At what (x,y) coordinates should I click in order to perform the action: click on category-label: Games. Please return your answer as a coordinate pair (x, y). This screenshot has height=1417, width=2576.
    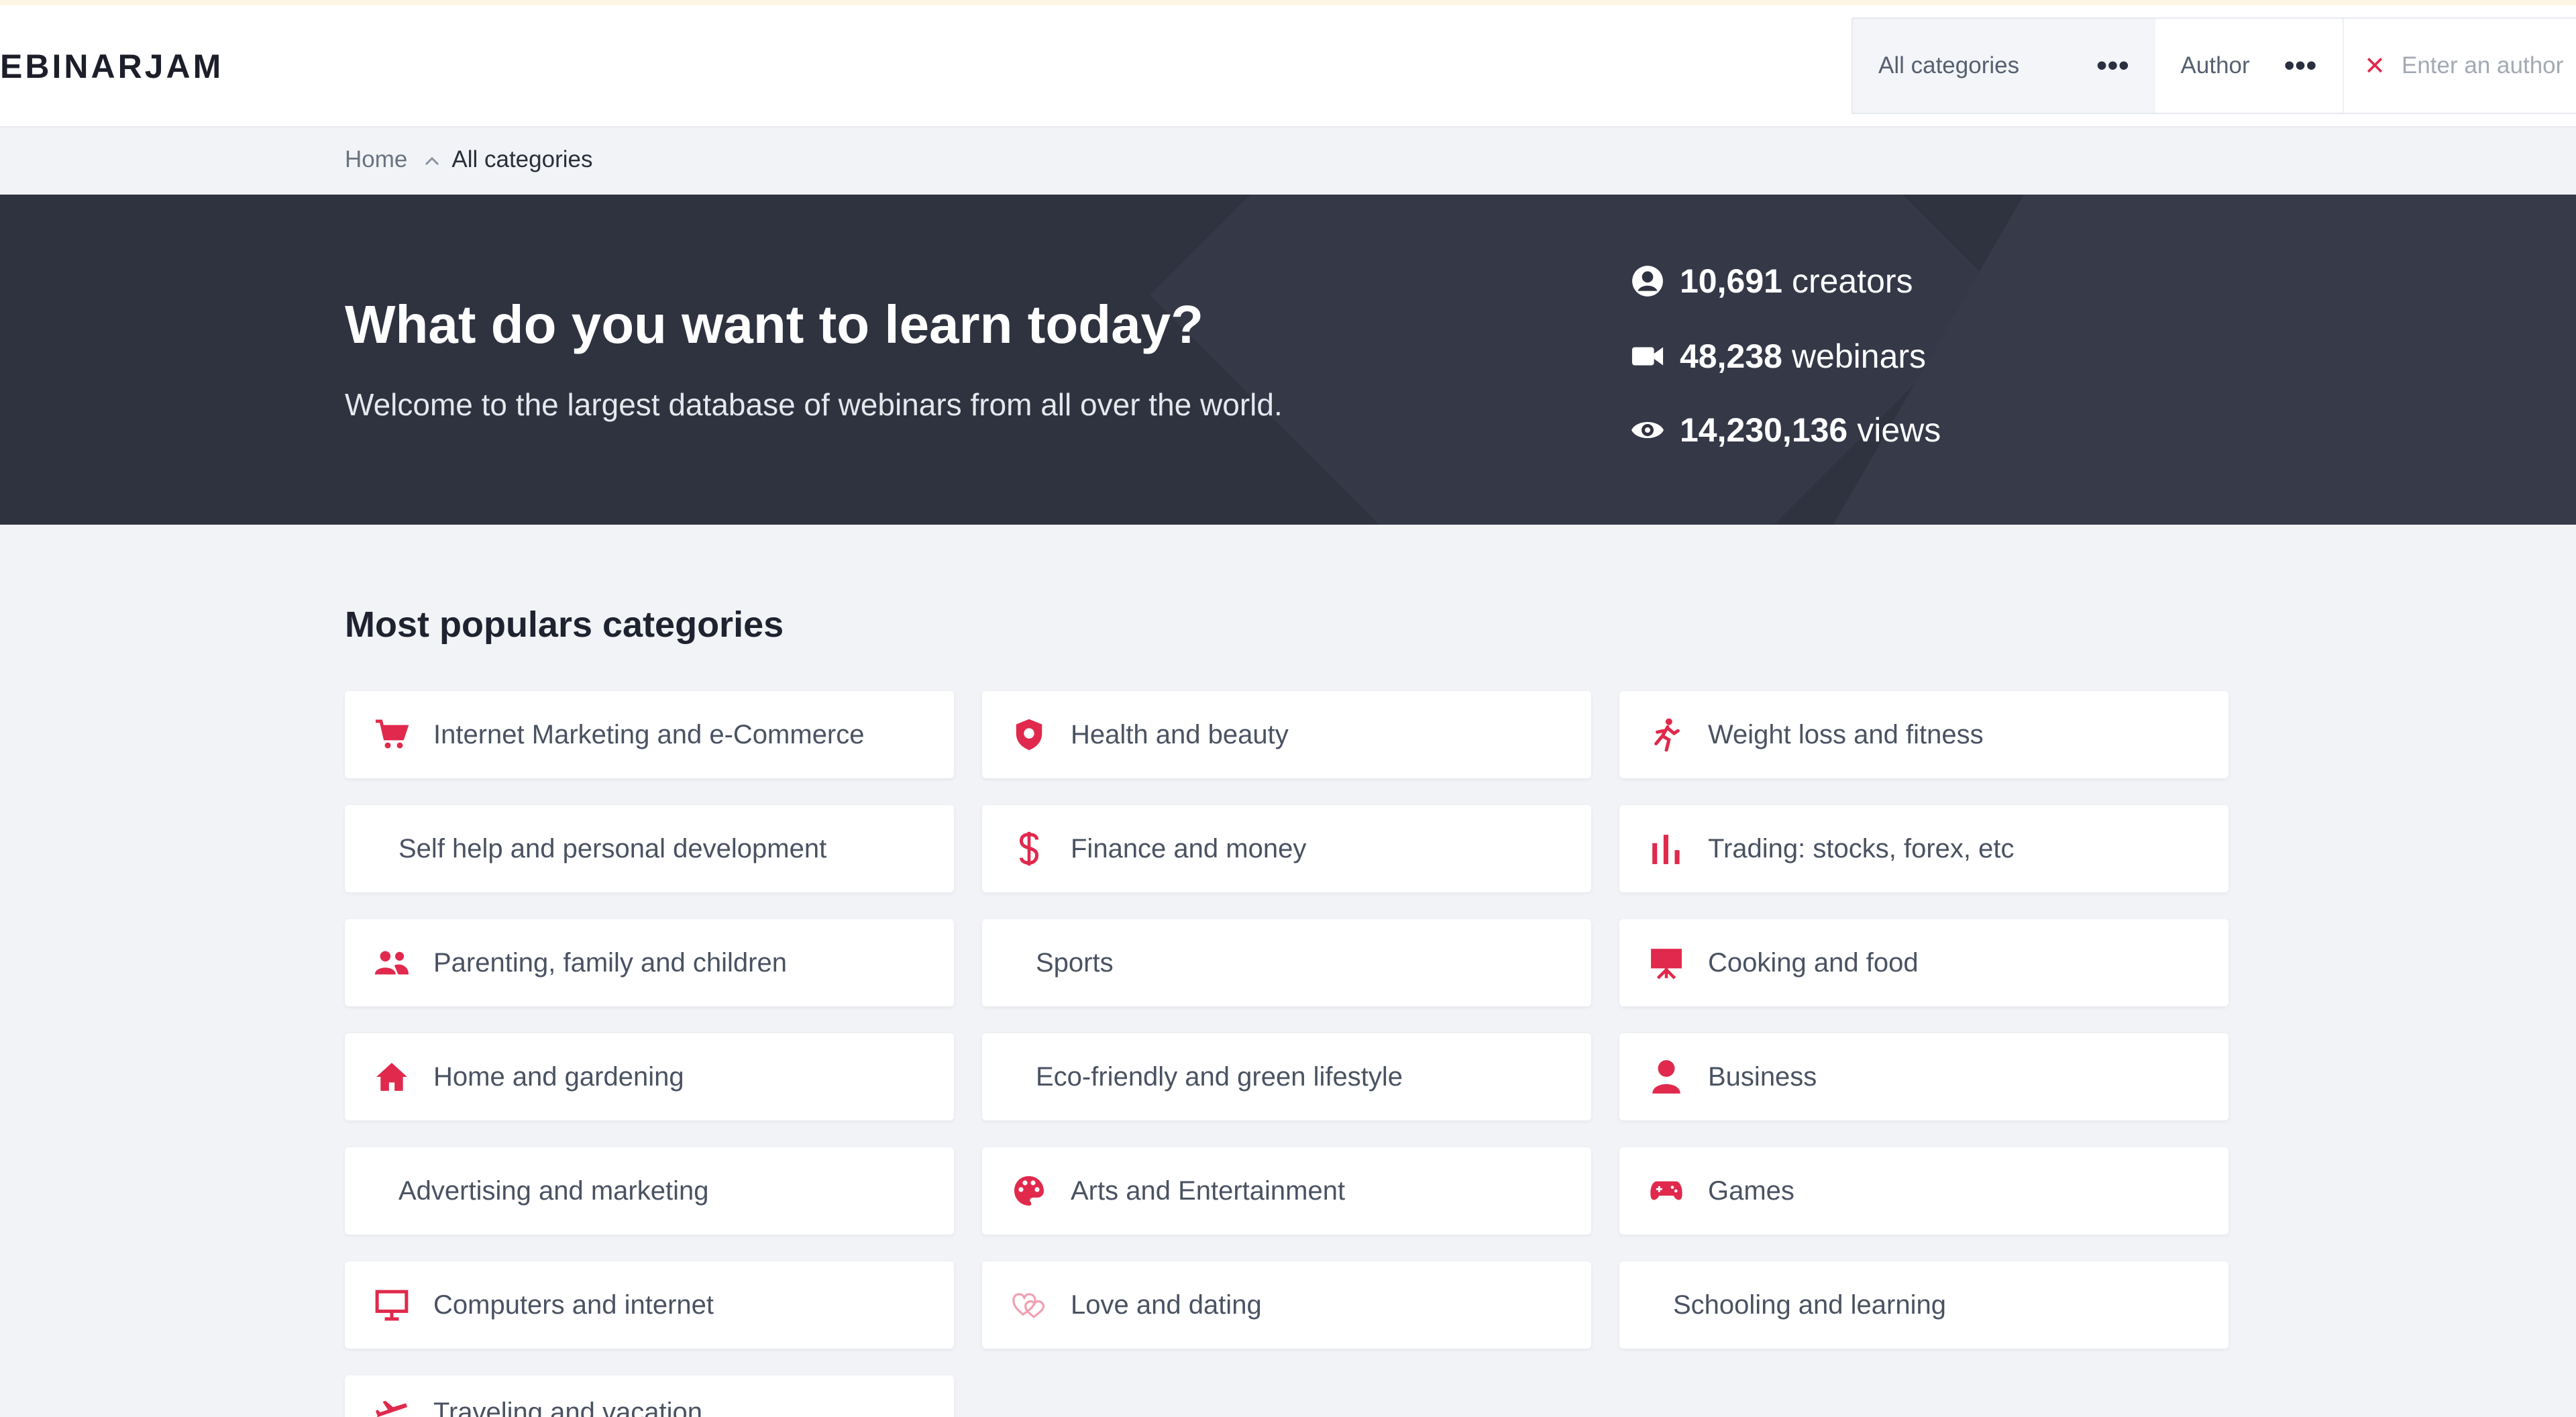
    Looking at the image, I should click on (1751, 1190).